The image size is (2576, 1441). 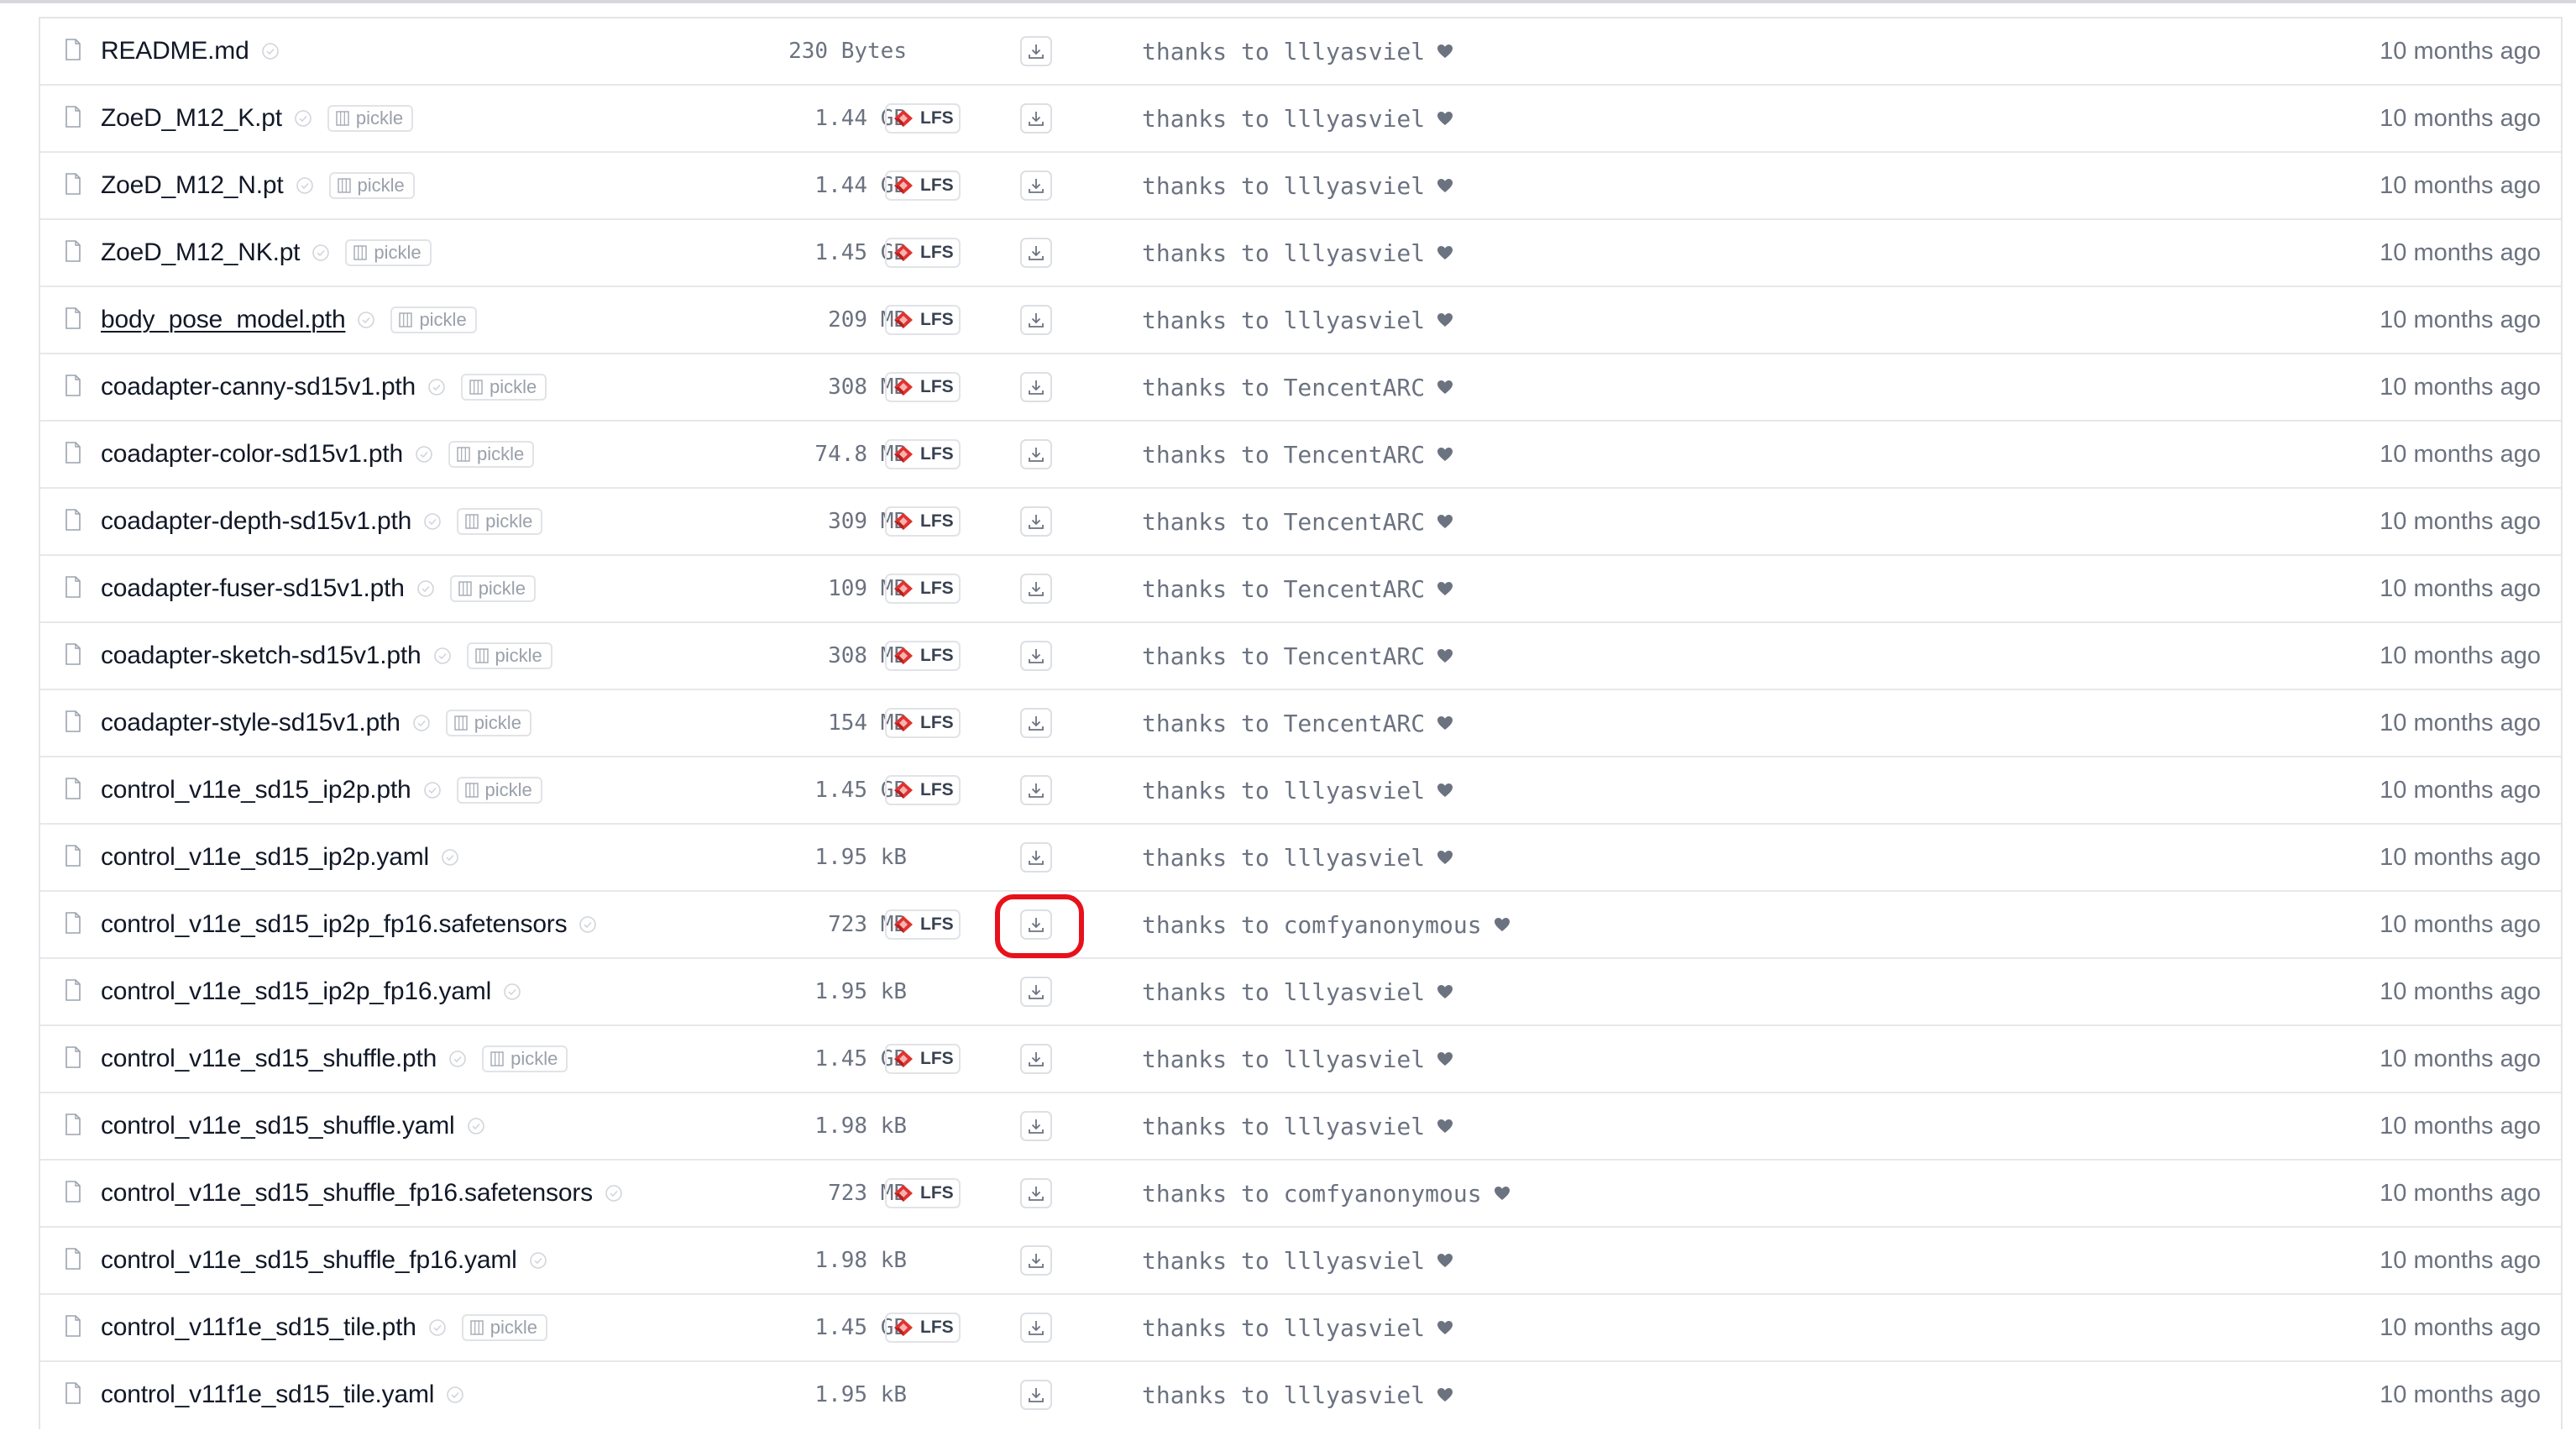 What do you see at coordinates (1284, 723) in the screenshot?
I see `commit-message: thanks to TencentARC` at bounding box center [1284, 723].